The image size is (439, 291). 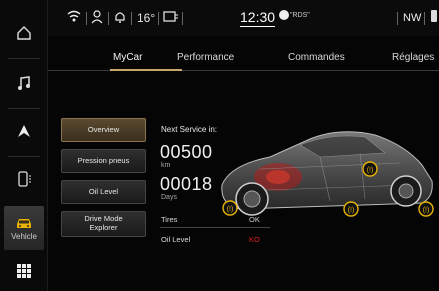 I want to click on rear-wheel, so click(x=406, y=191).